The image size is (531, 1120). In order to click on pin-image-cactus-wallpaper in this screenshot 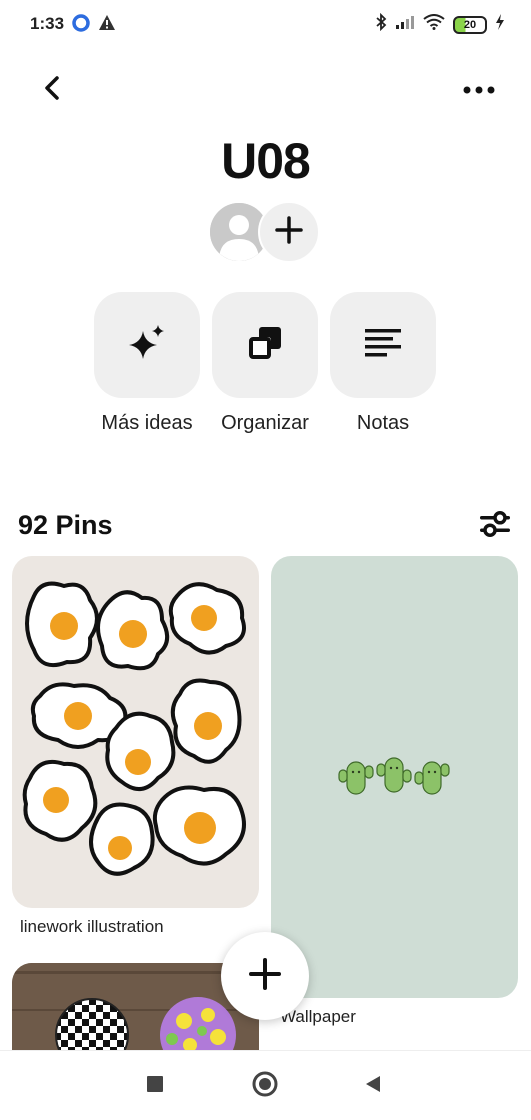, I will do `click(394, 776)`.